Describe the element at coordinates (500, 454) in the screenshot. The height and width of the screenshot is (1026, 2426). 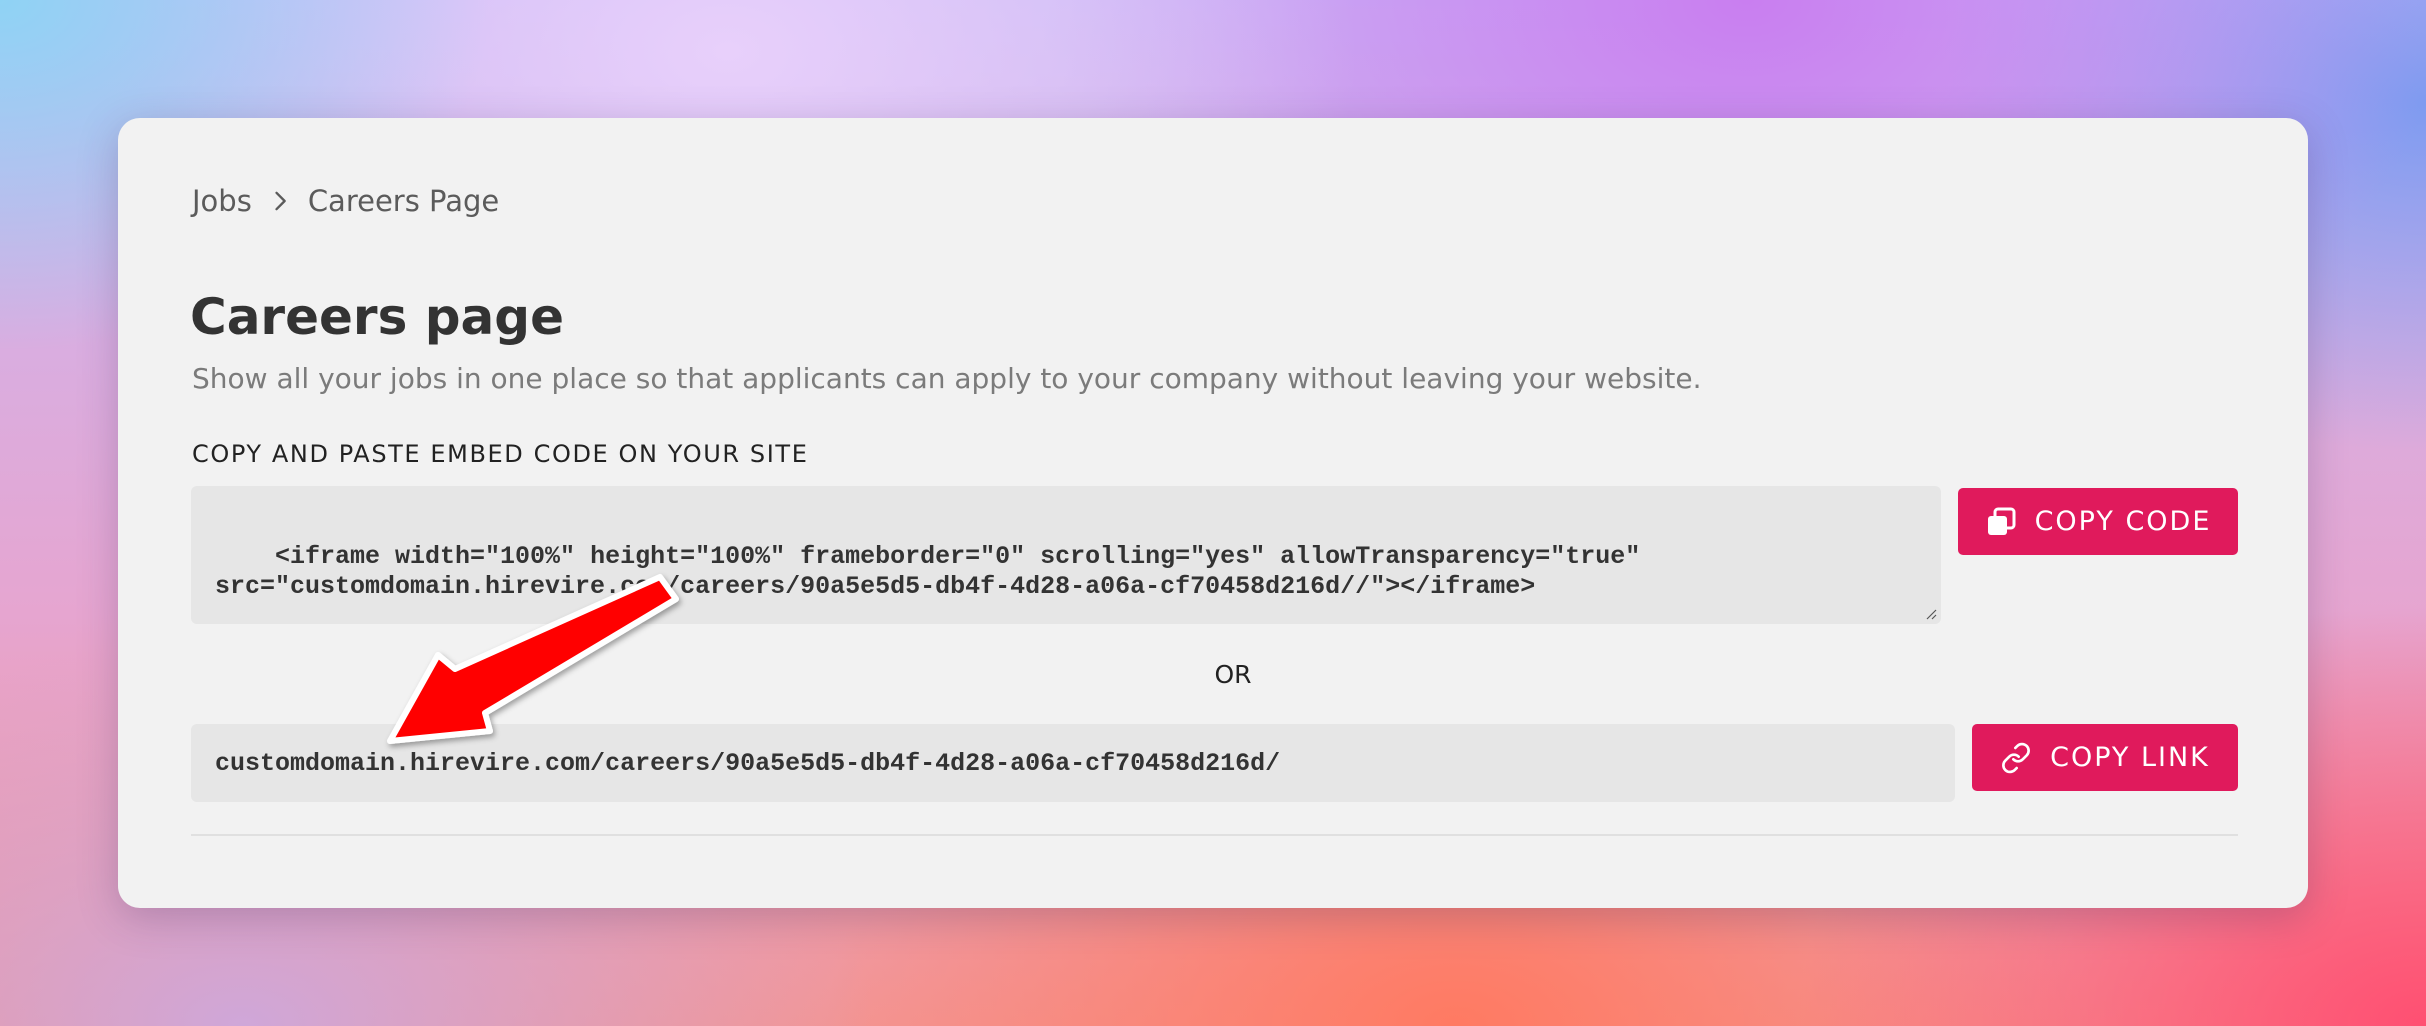
I see `embed-section-label: COPY AND PASTE EMBED CODE ON YOUR SITE` at that location.